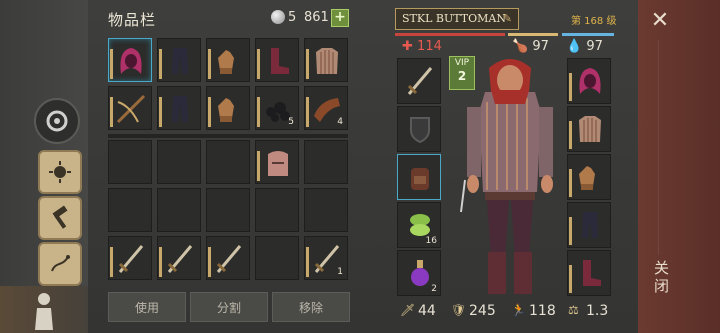  Describe the element at coordinates (482, 311) in the screenshot. I see `armor-value: 245` at that location.